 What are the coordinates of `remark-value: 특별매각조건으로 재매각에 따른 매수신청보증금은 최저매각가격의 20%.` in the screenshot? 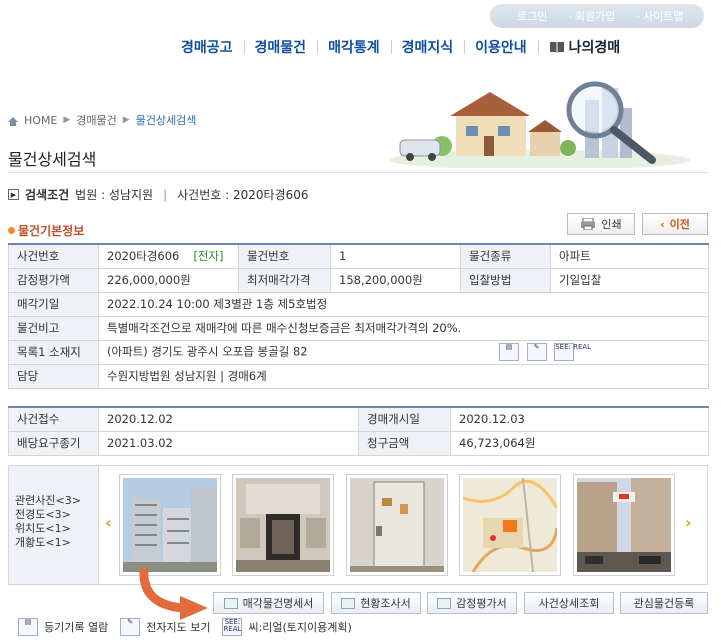 It's located at (403, 328).